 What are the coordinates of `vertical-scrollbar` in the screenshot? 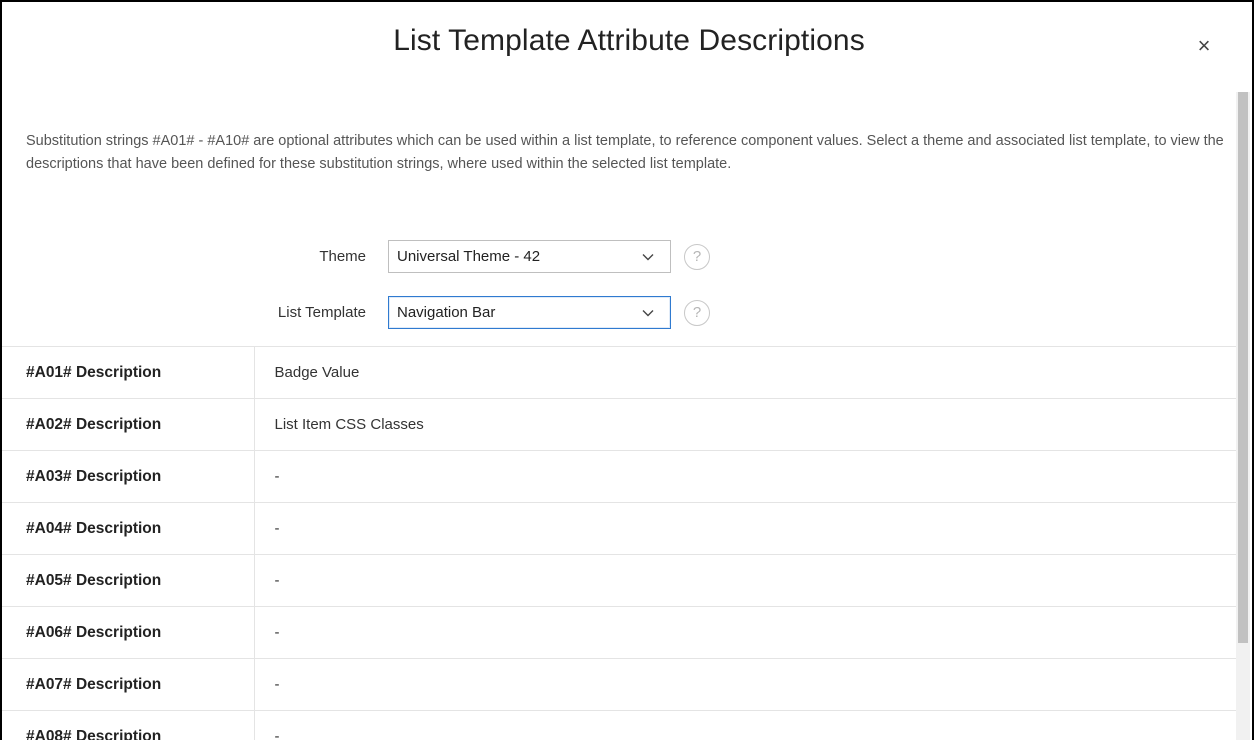 It's located at (1243, 416).